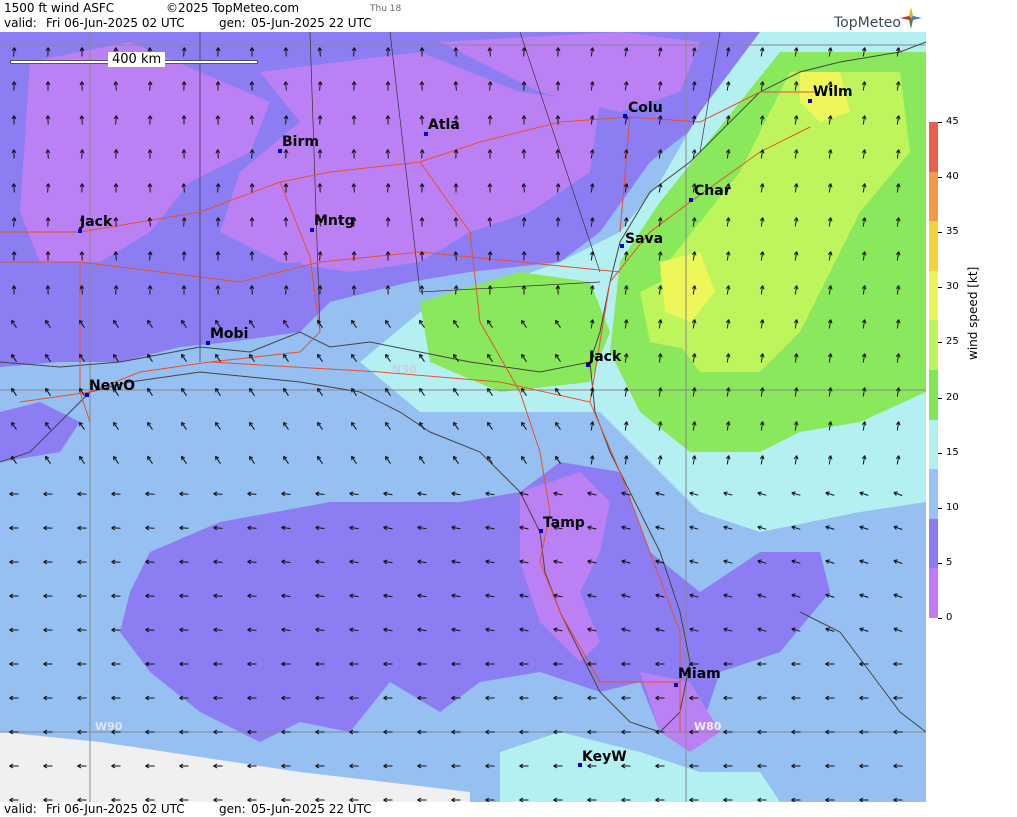 The image size is (1017, 817). Describe the element at coordinates (676, 685) in the screenshot. I see `city-dot-miam` at that location.